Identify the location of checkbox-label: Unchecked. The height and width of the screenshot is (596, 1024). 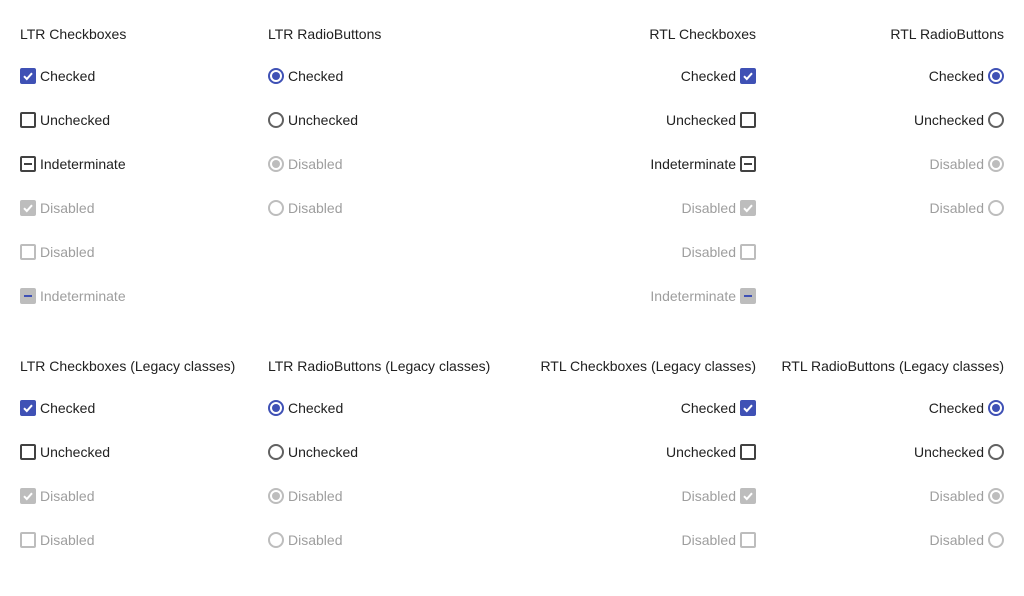
(75, 452).